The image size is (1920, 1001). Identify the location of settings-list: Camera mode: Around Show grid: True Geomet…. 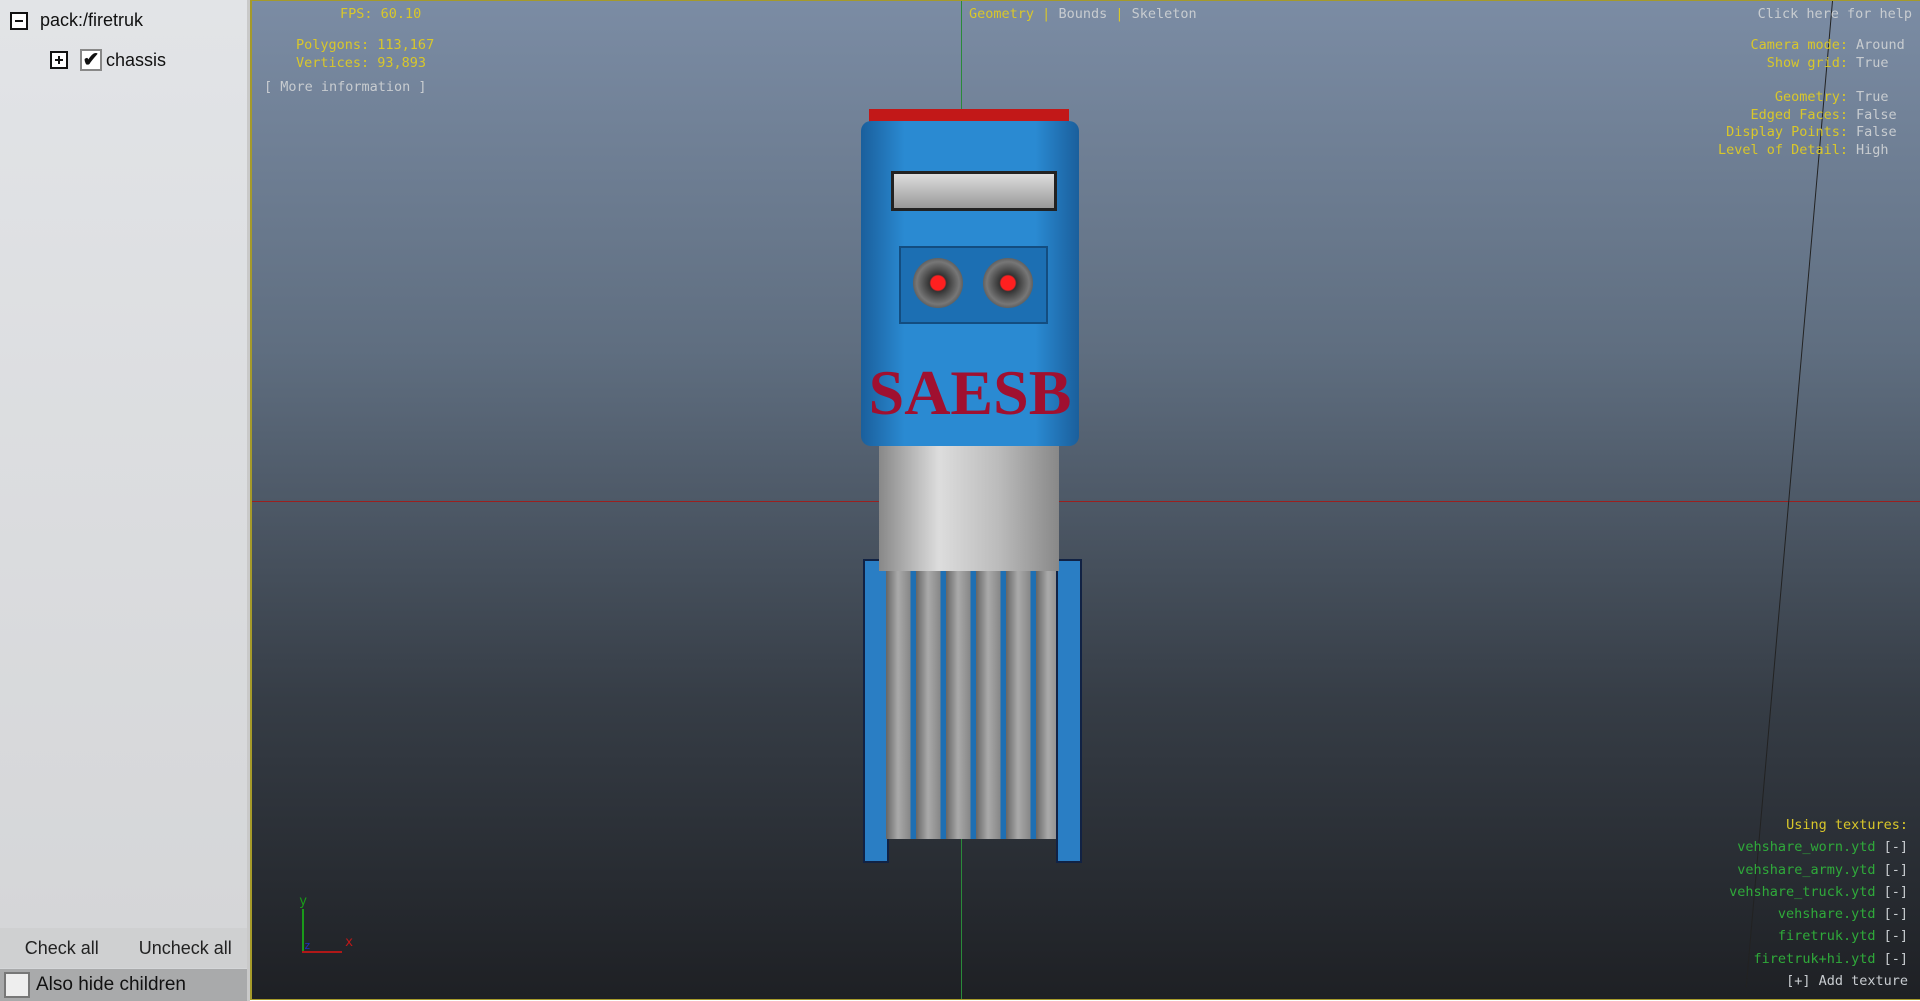
(1817, 98).